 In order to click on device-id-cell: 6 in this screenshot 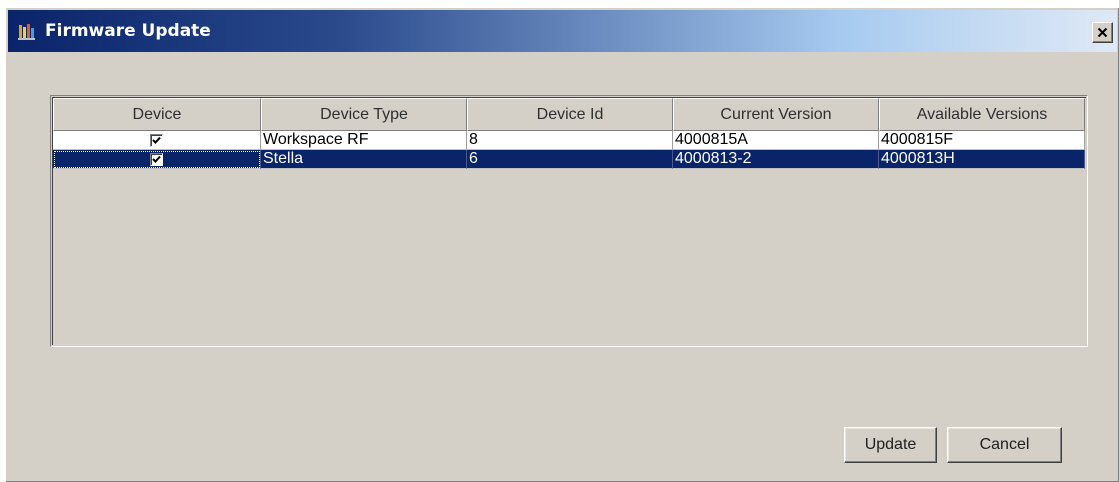, I will do `click(570, 159)`.